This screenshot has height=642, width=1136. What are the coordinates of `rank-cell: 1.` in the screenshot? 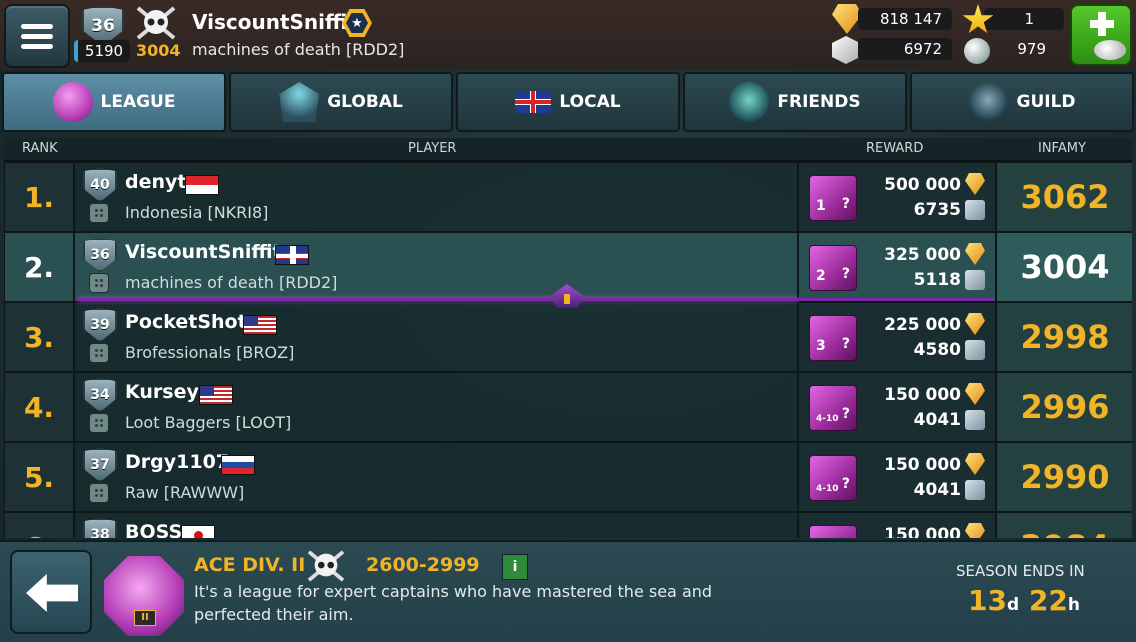 It's located at (39, 197).